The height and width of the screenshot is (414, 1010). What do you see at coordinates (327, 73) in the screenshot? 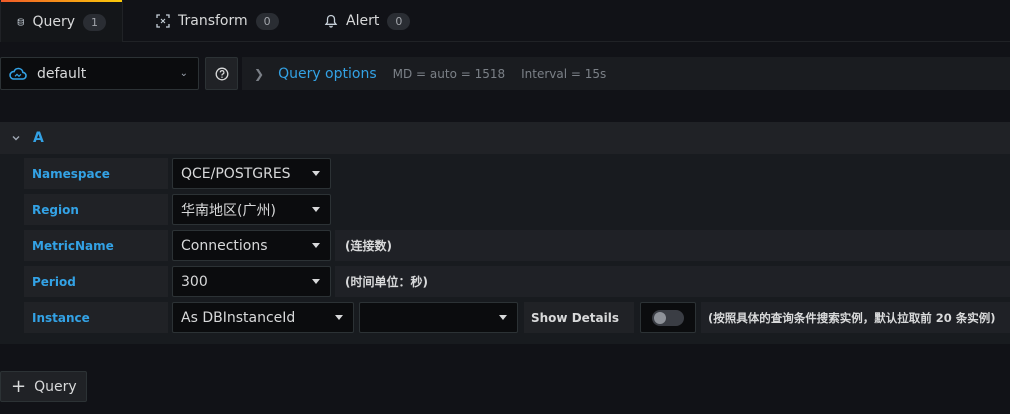
I see `query-options-label: Query options` at bounding box center [327, 73].